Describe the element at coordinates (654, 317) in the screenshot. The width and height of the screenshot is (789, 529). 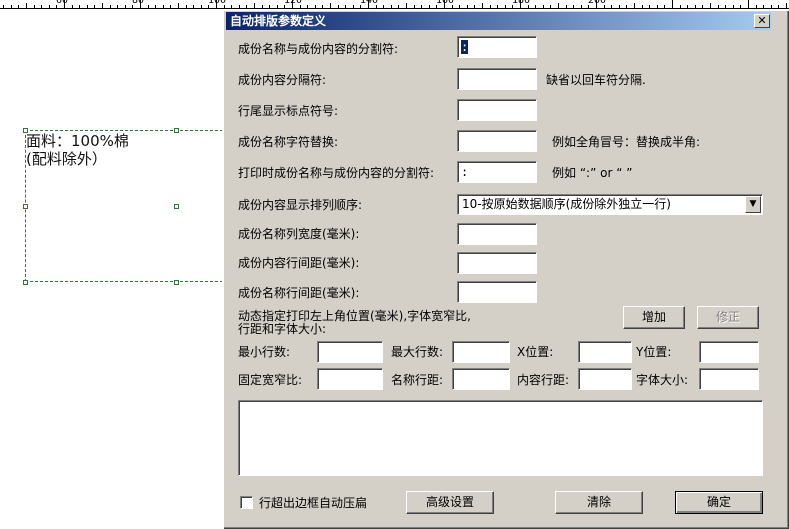
I see `add-button: 增加` at that location.